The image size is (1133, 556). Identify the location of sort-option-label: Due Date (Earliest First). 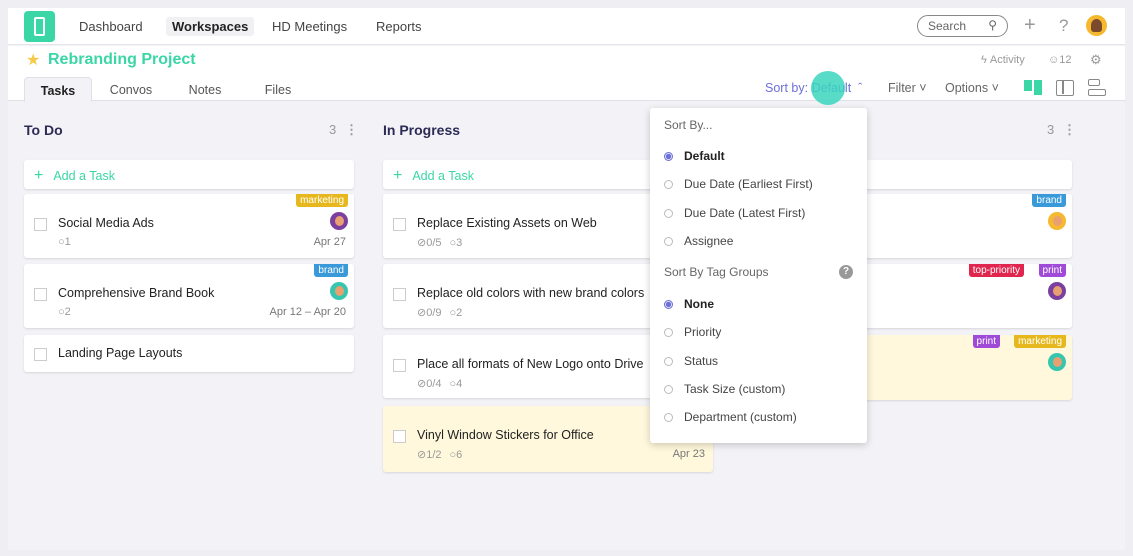
(748, 184).